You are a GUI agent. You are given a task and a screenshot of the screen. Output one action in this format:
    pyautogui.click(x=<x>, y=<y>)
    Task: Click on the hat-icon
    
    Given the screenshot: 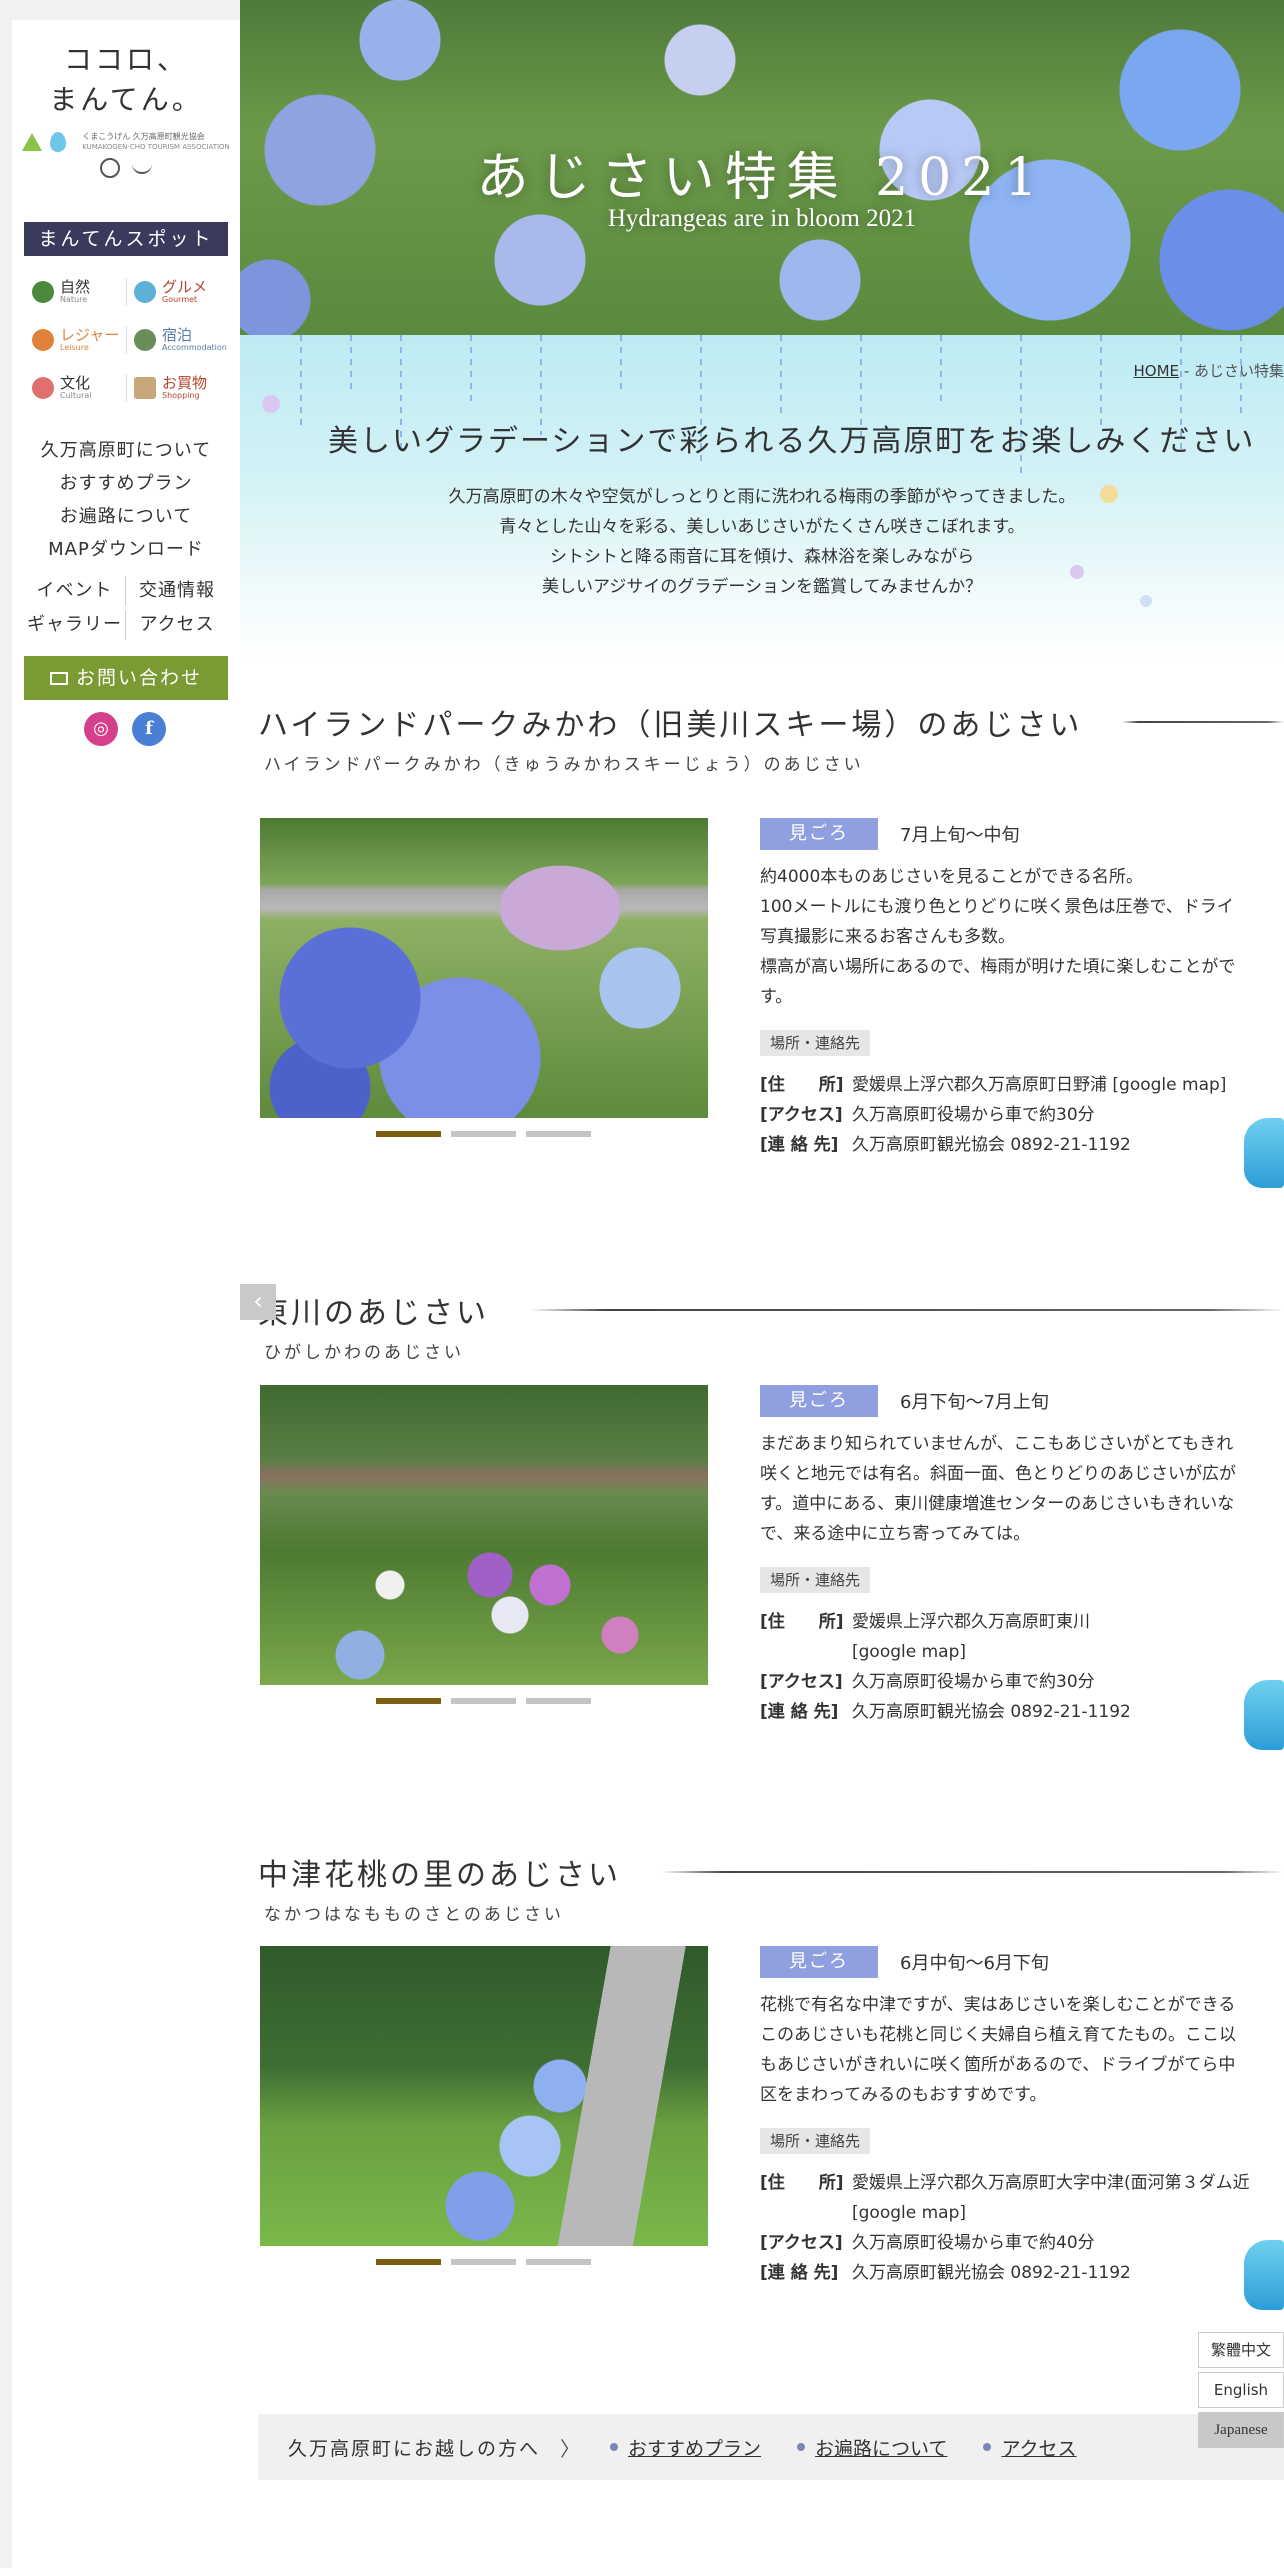 What is the action you would take?
    pyautogui.click(x=43, y=339)
    